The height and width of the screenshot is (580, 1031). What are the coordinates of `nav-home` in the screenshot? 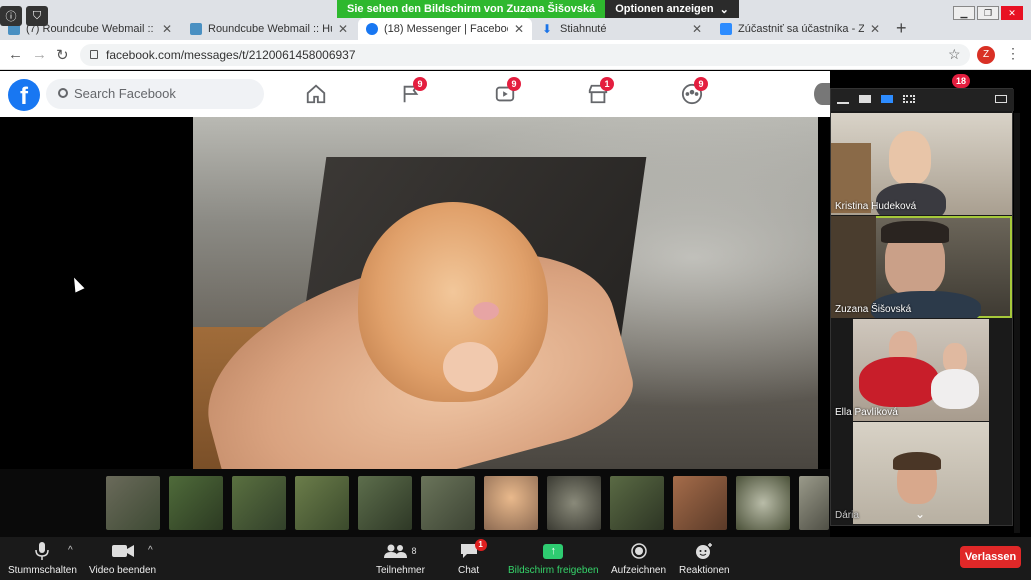 It's located at (317, 94).